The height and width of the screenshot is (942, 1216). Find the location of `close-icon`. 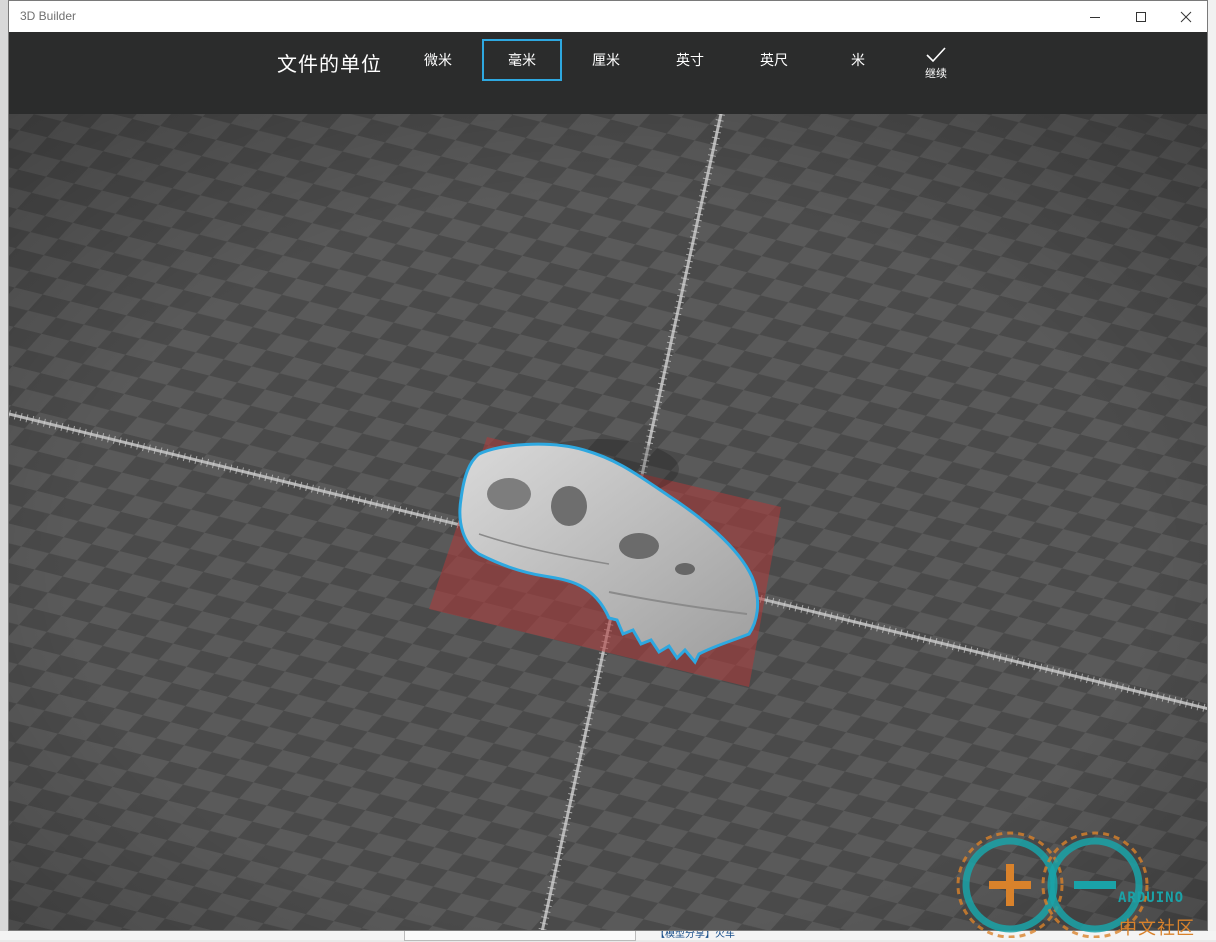

close-icon is located at coordinates (1186, 16).